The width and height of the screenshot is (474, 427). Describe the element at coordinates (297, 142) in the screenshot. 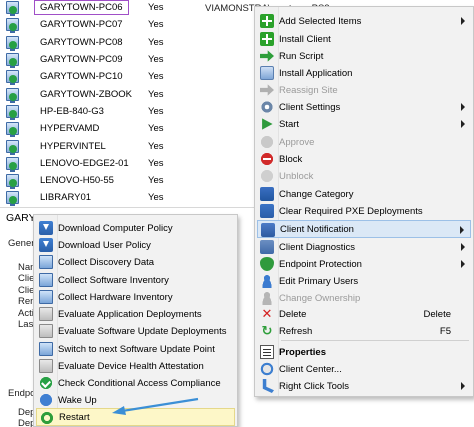

I see `menu-item-label: Approve` at that location.